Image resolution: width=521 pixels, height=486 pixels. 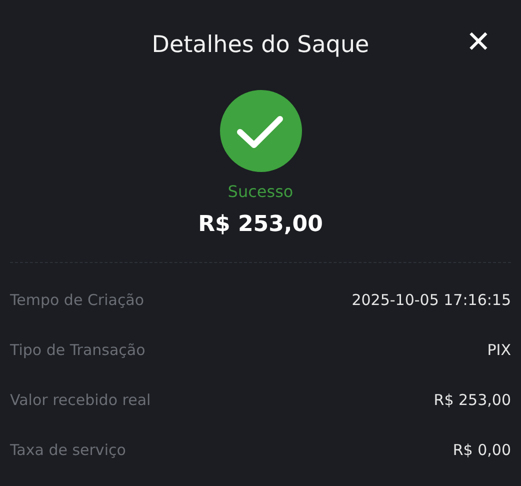 What do you see at coordinates (481, 450) in the screenshot?
I see `detail-value: R$ 0,00` at bounding box center [481, 450].